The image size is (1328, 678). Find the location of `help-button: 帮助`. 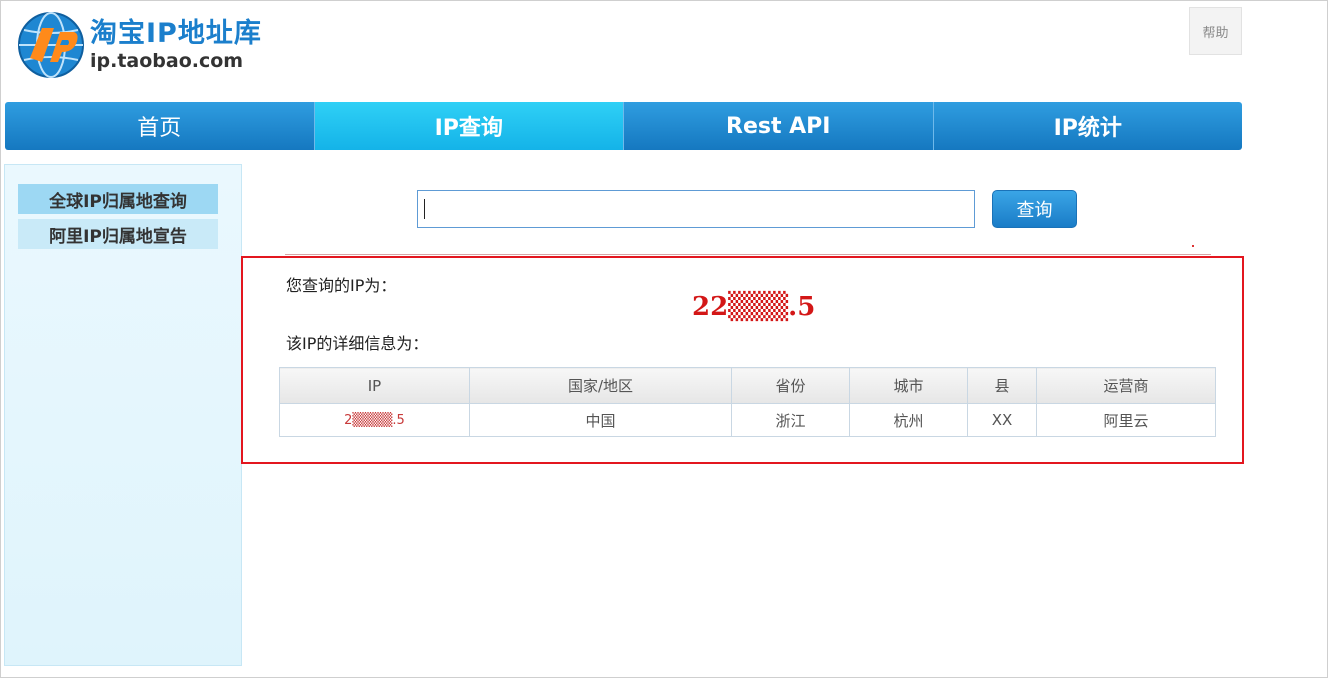

help-button: 帮助 is located at coordinates (1215, 31).